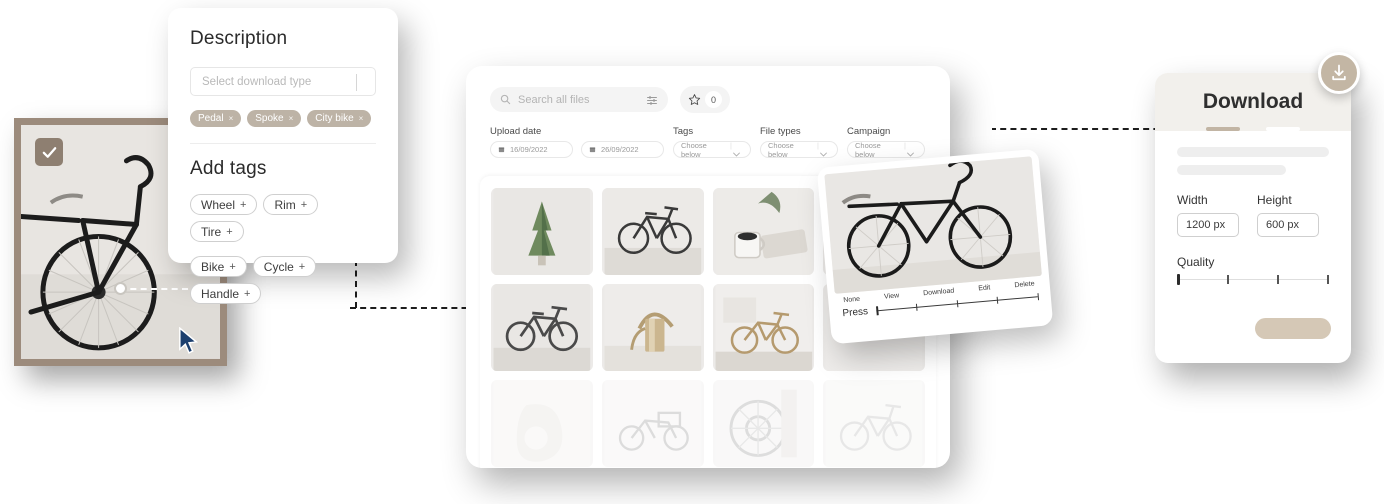 Image resolution: width=1384 pixels, height=504 pixels. I want to click on tag-label: City bike, so click(334, 118).